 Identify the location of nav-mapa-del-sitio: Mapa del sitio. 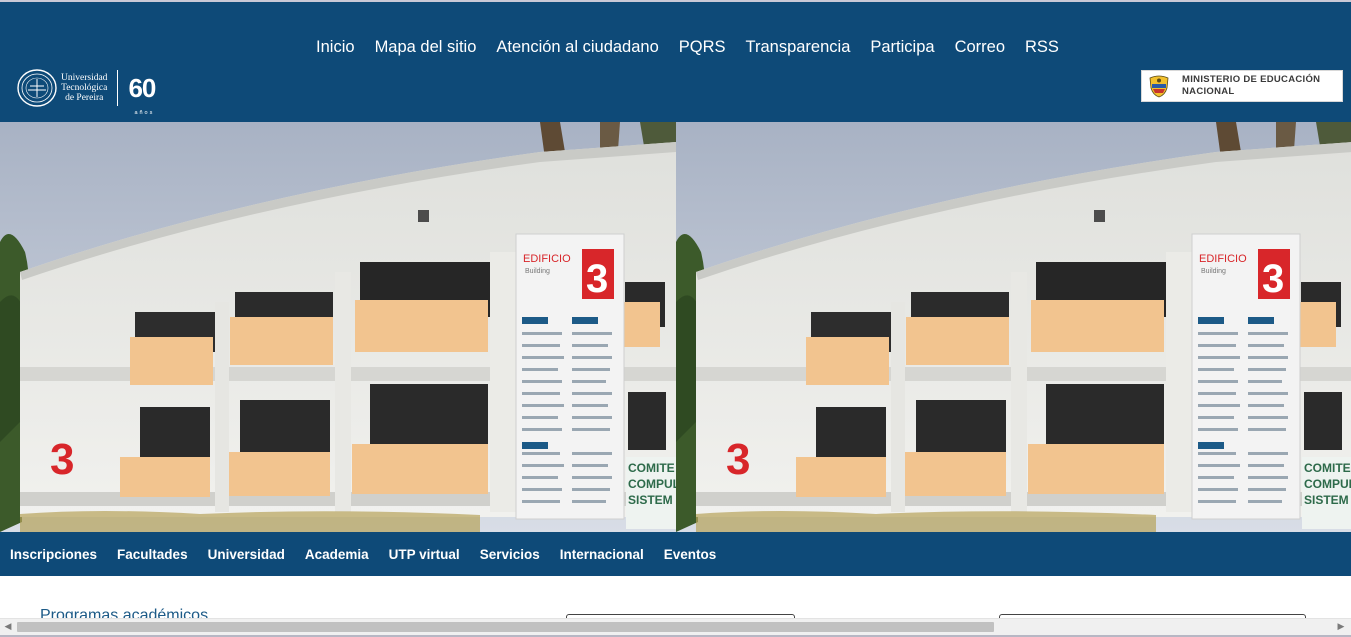
(426, 47).